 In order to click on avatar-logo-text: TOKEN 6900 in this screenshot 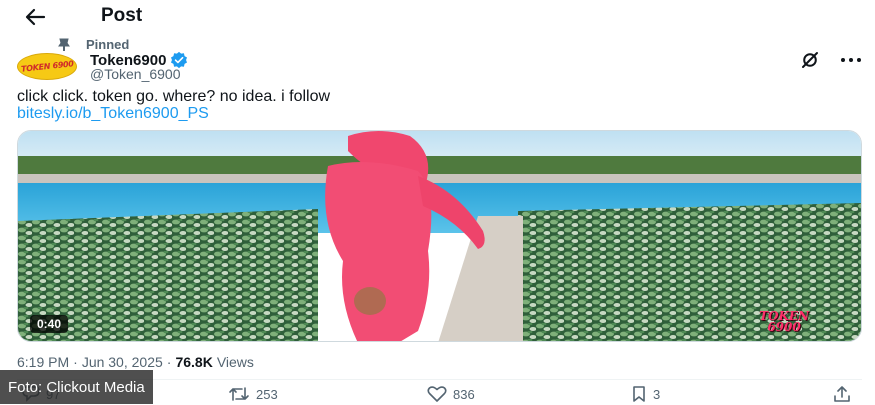, I will do `click(47, 66)`.